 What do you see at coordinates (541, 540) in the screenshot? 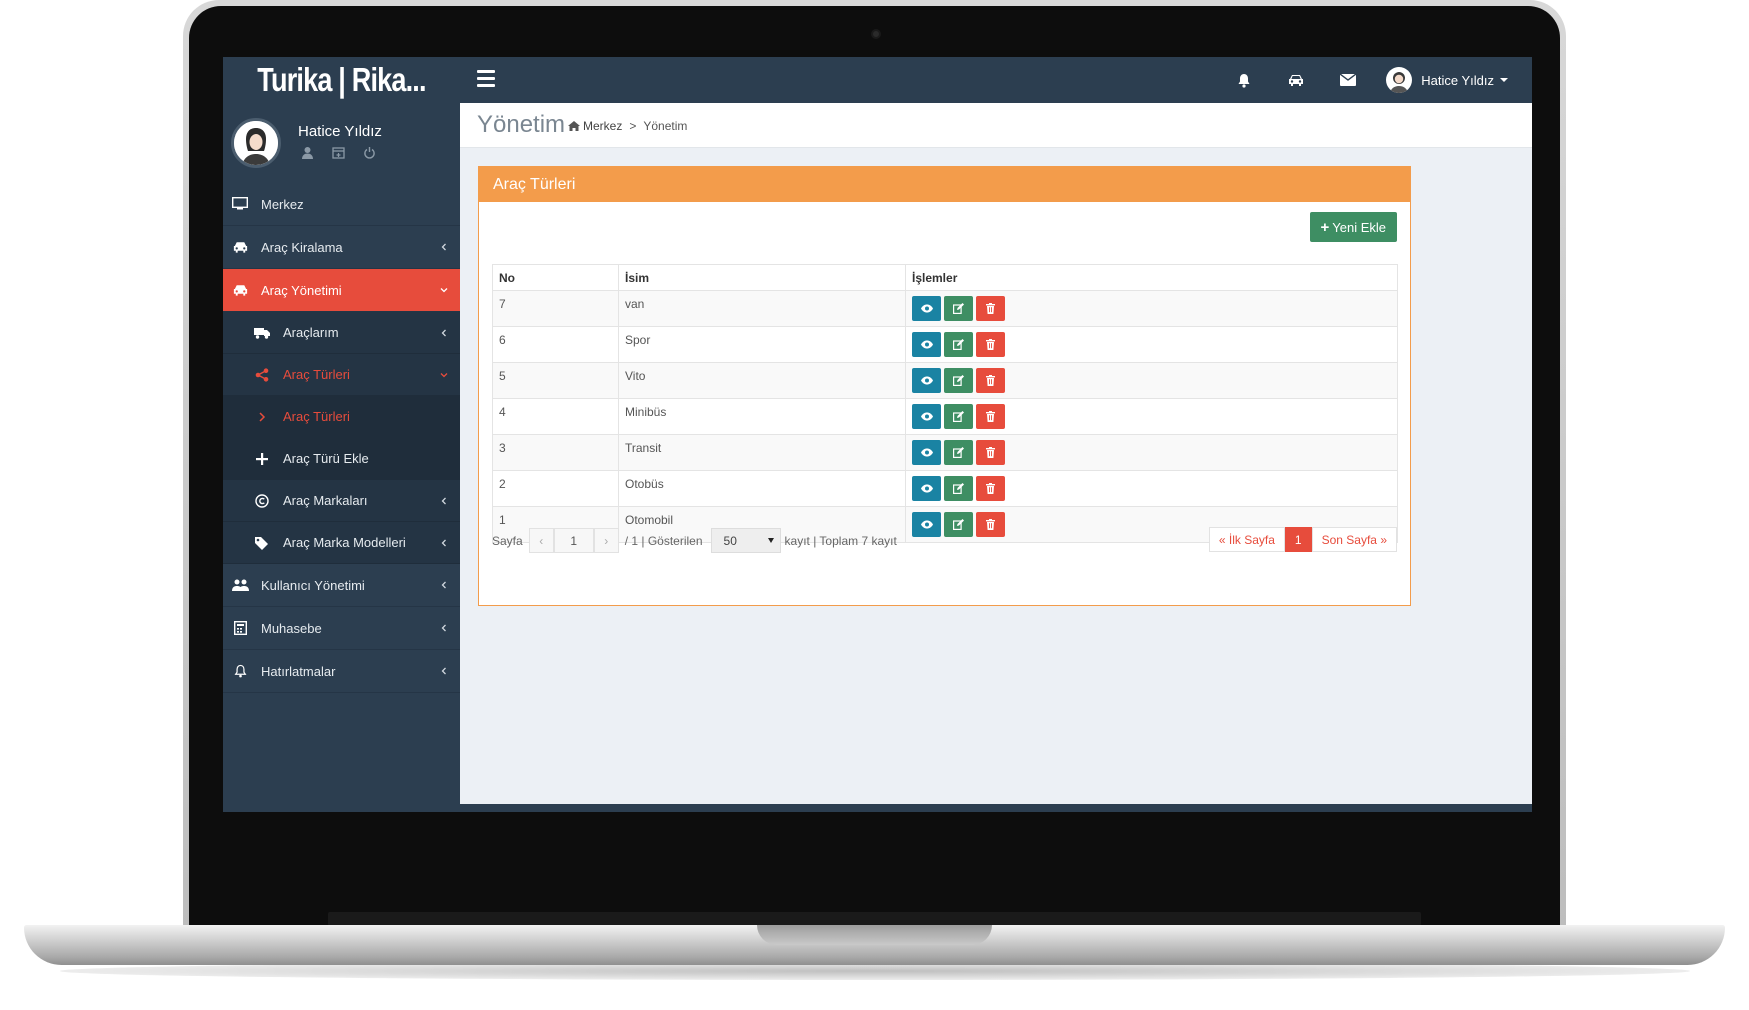
I see `prev-page-button: ‹` at bounding box center [541, 540].